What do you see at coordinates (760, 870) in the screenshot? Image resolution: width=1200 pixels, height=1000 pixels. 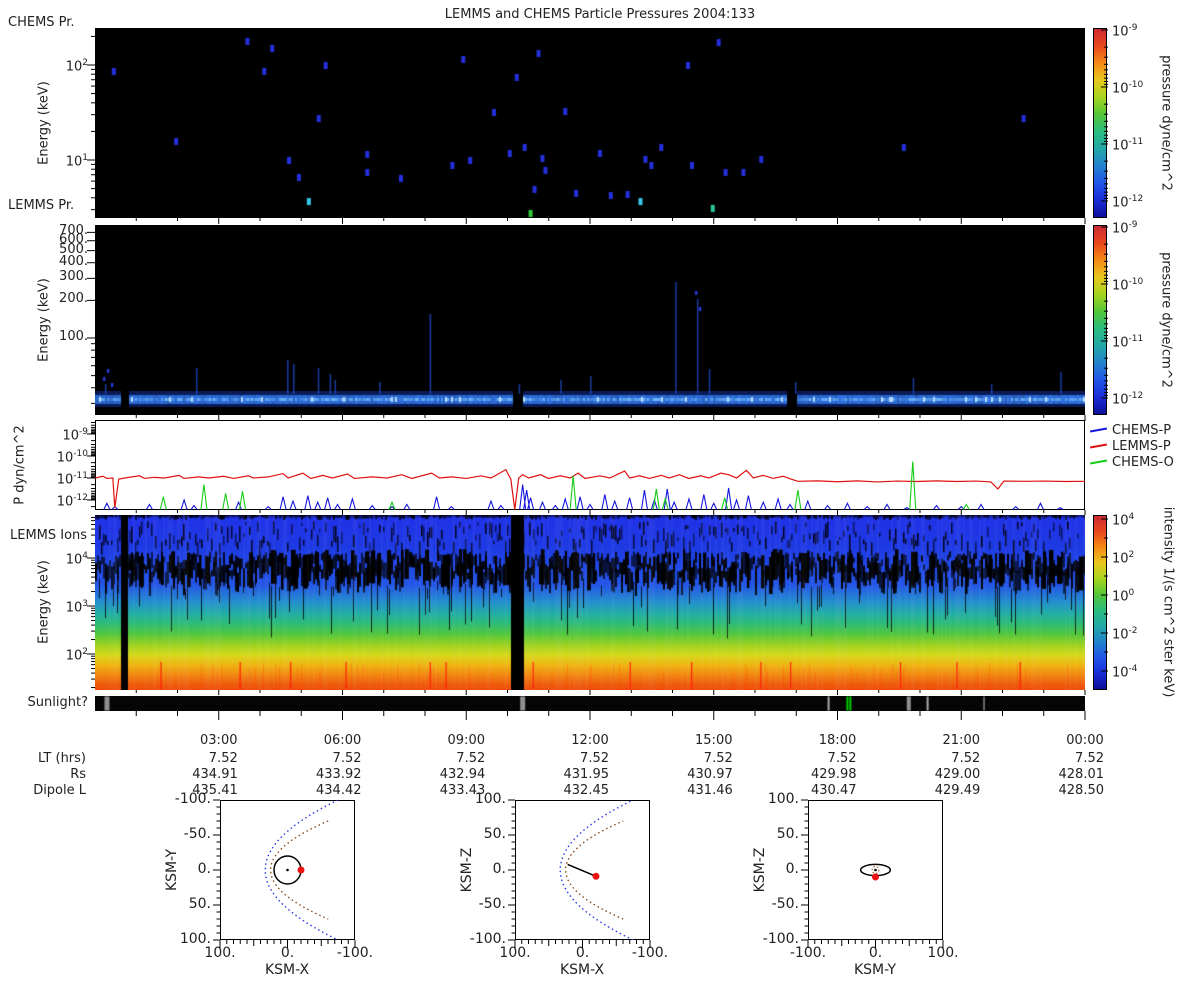 I see `orbit3-ylabel: KSM-Z` at bounding box center [760, 870].